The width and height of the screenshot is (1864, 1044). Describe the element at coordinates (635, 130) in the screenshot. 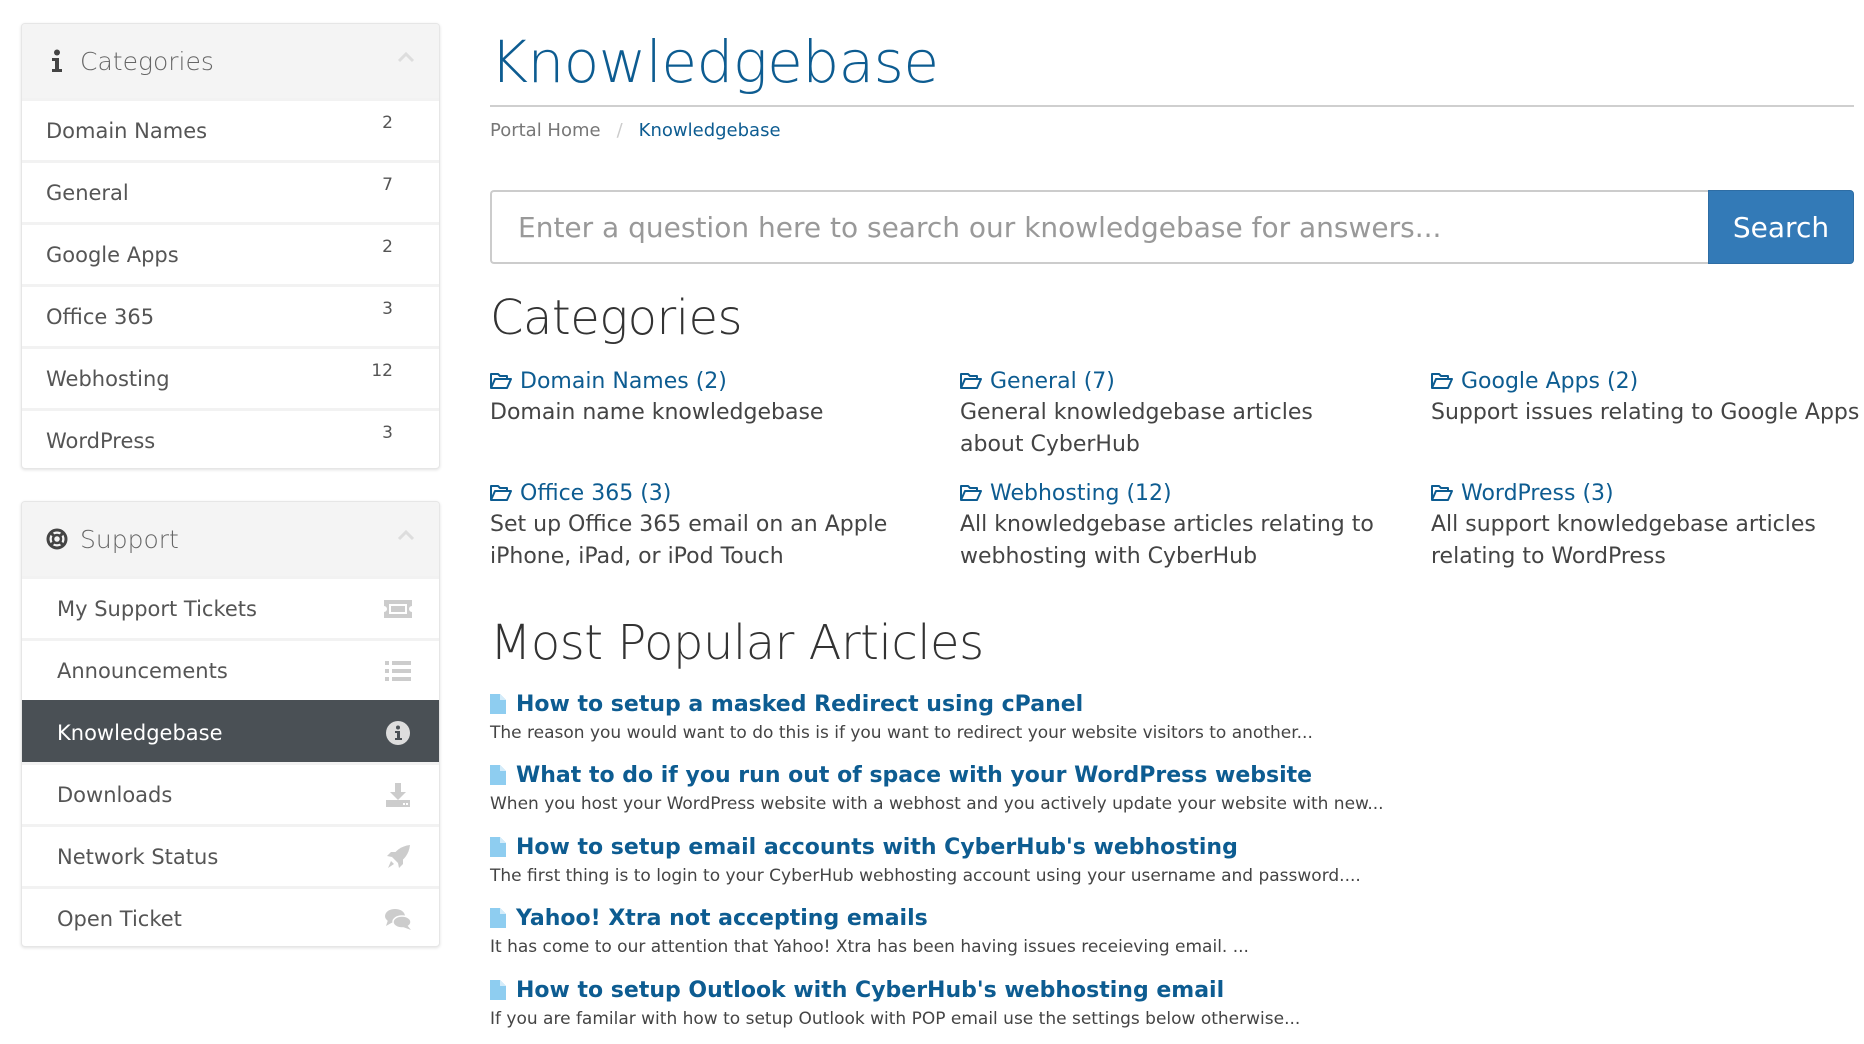

I see `breadcrumb: Portal Home / Knowledgebase` at that location.